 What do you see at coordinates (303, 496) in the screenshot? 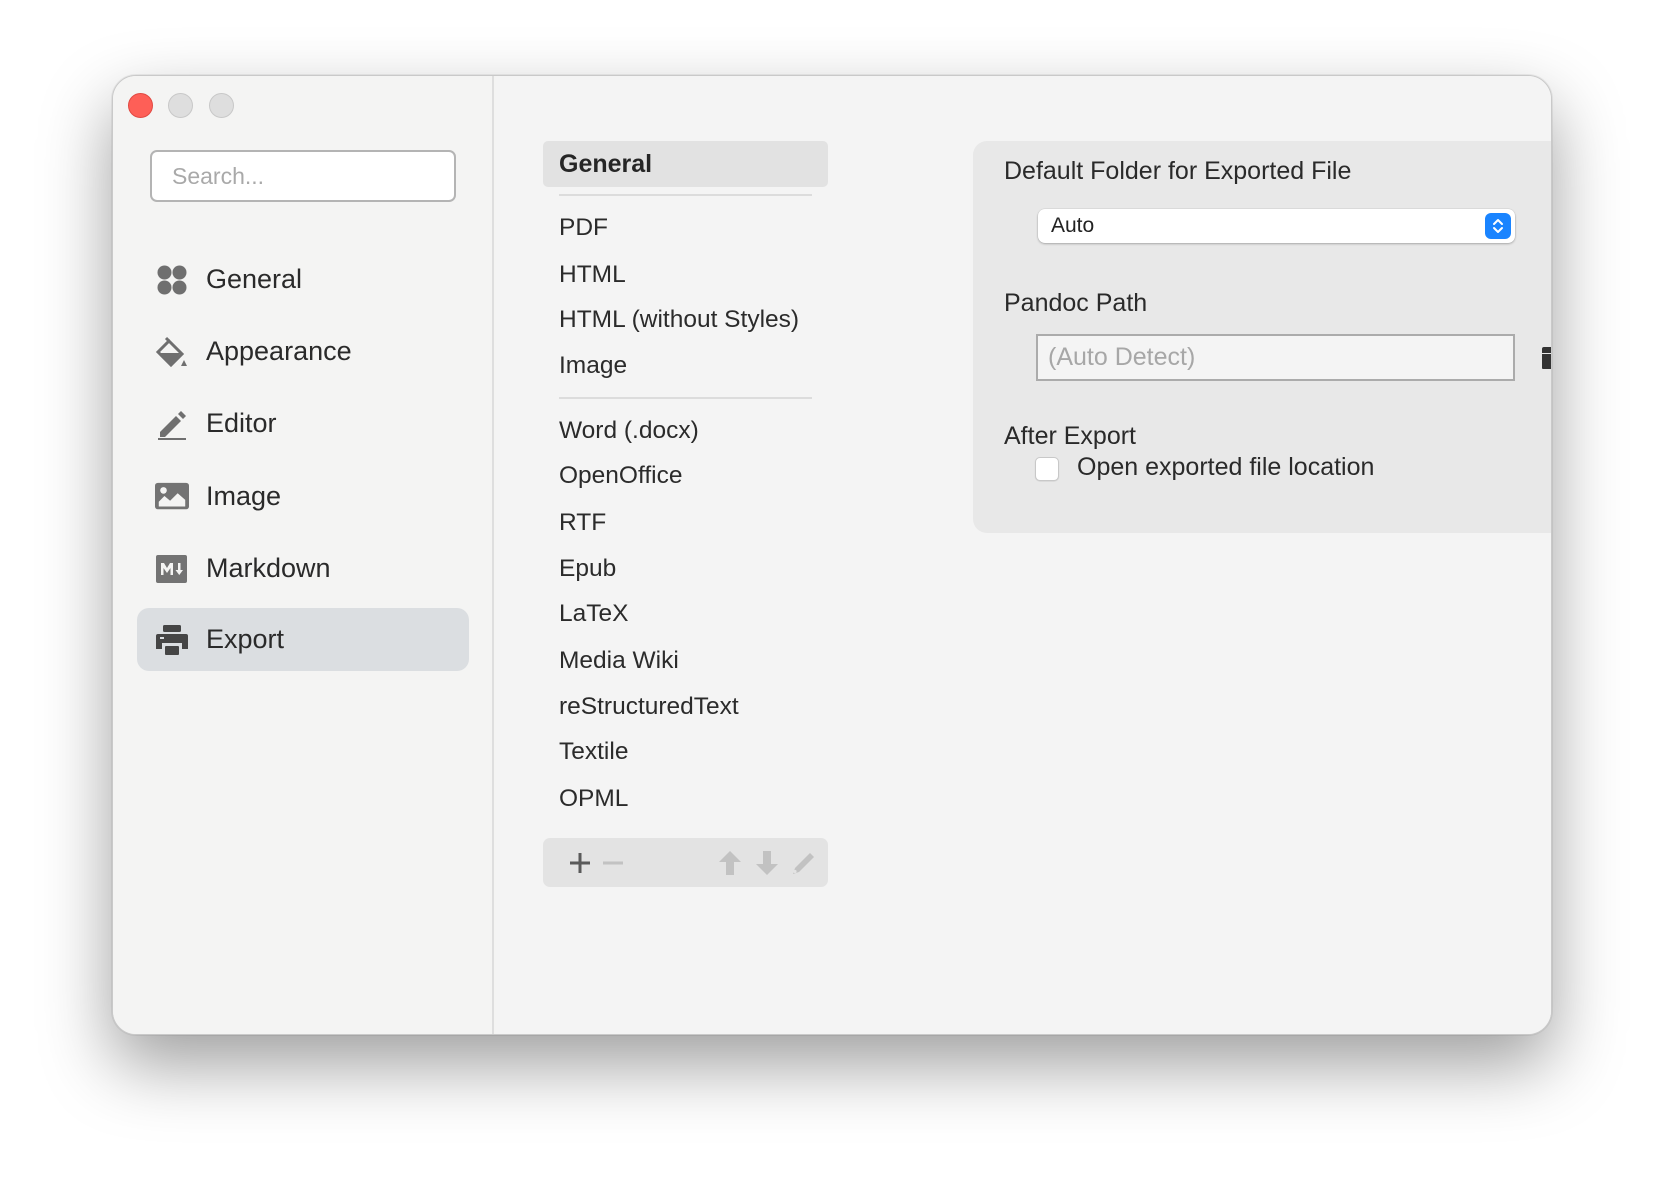
I see `sidebar-item-image: Image` at bounding box center [303, 496].